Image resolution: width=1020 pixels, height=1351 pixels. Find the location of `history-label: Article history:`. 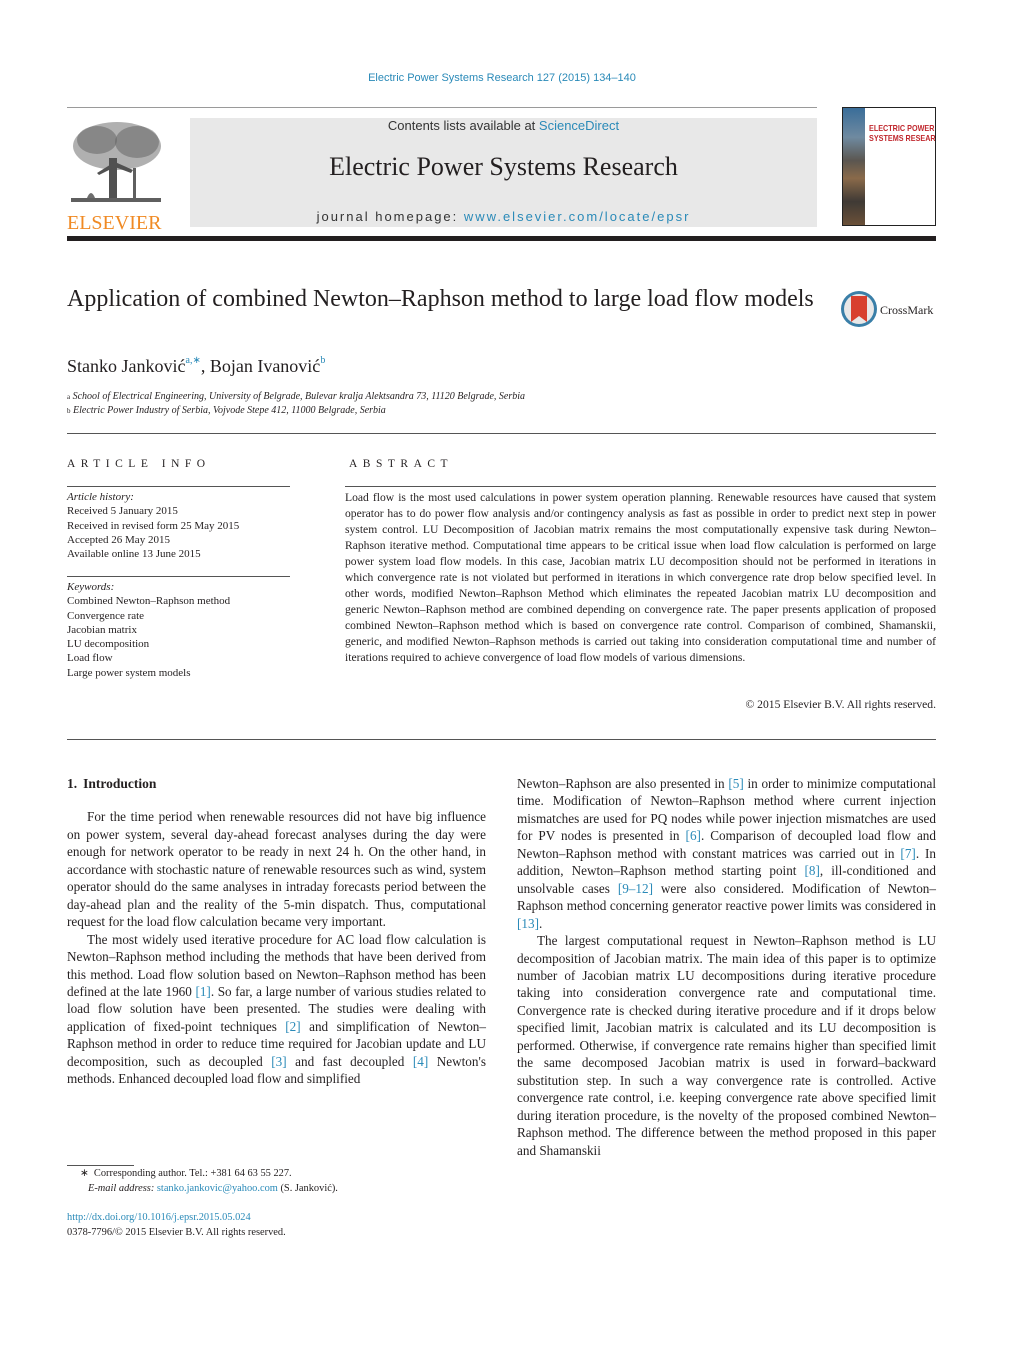

history-label: Article history: is located at coordinates (100, 497).